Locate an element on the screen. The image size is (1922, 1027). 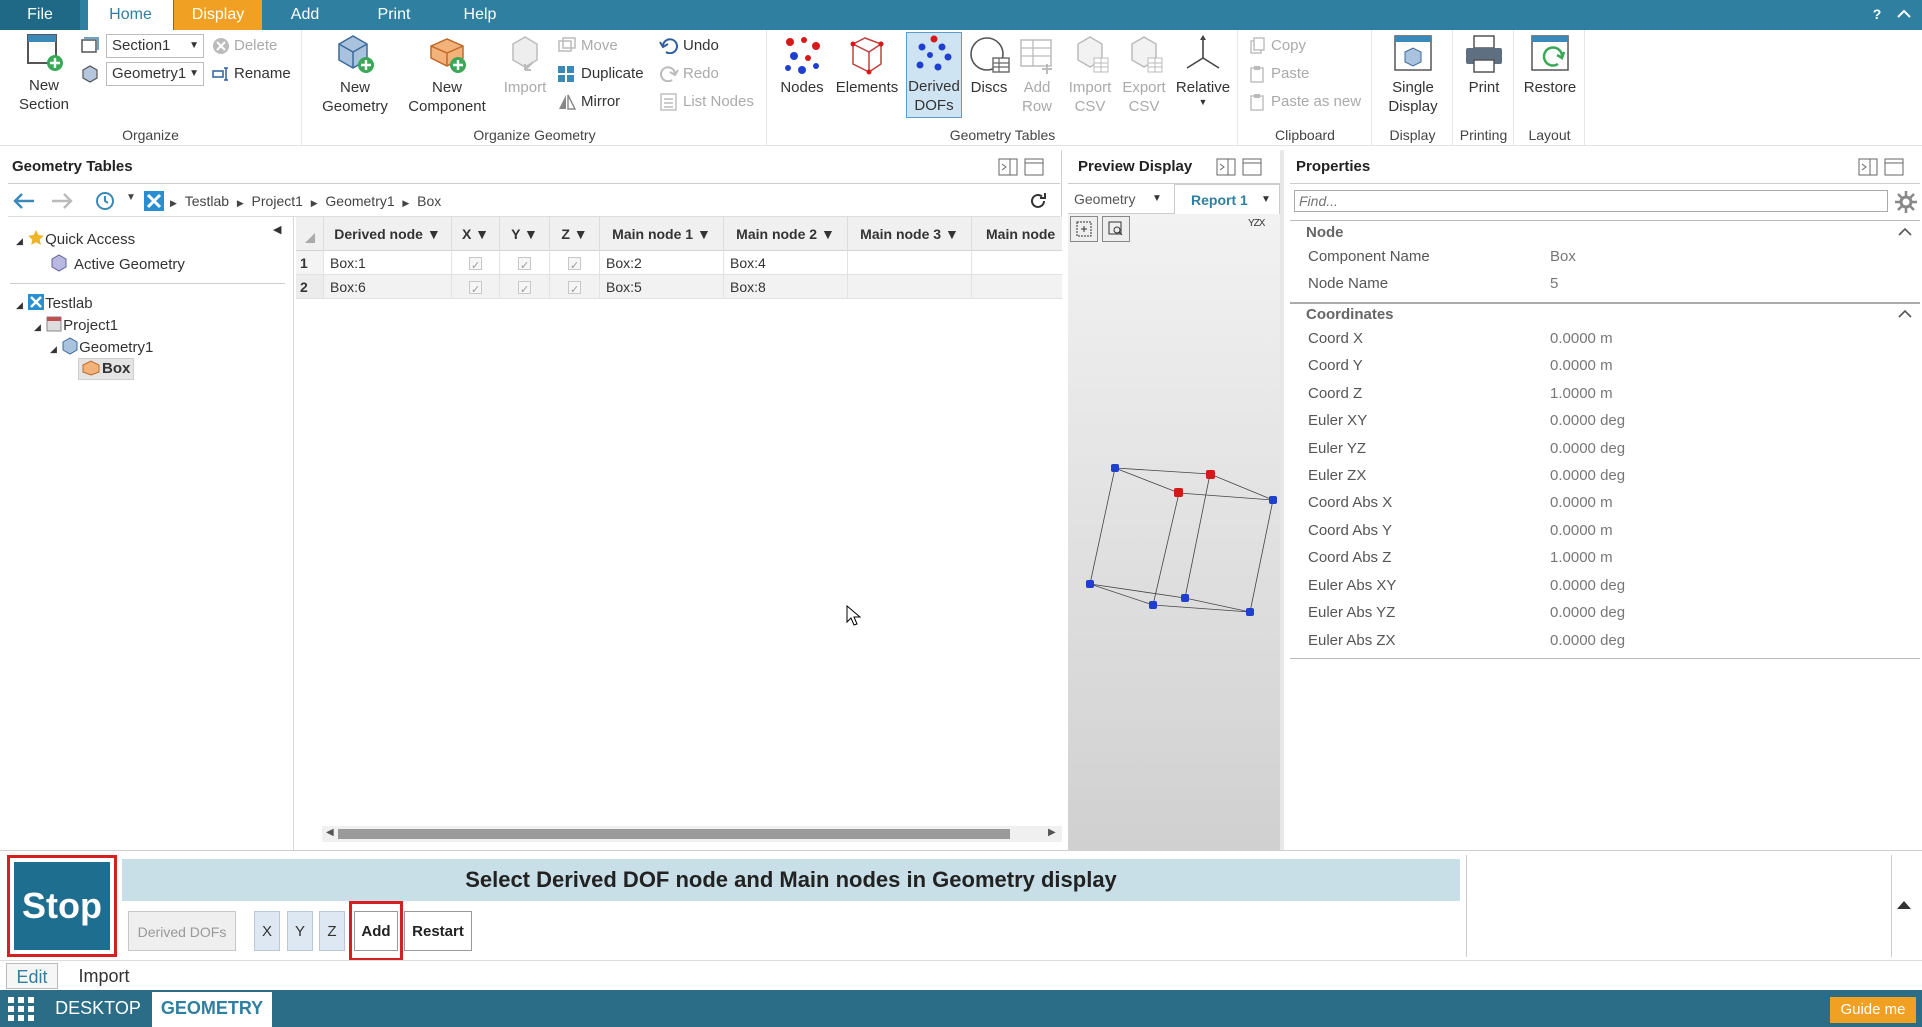
prop-value: 5 is located at coordinates (1554, 284).